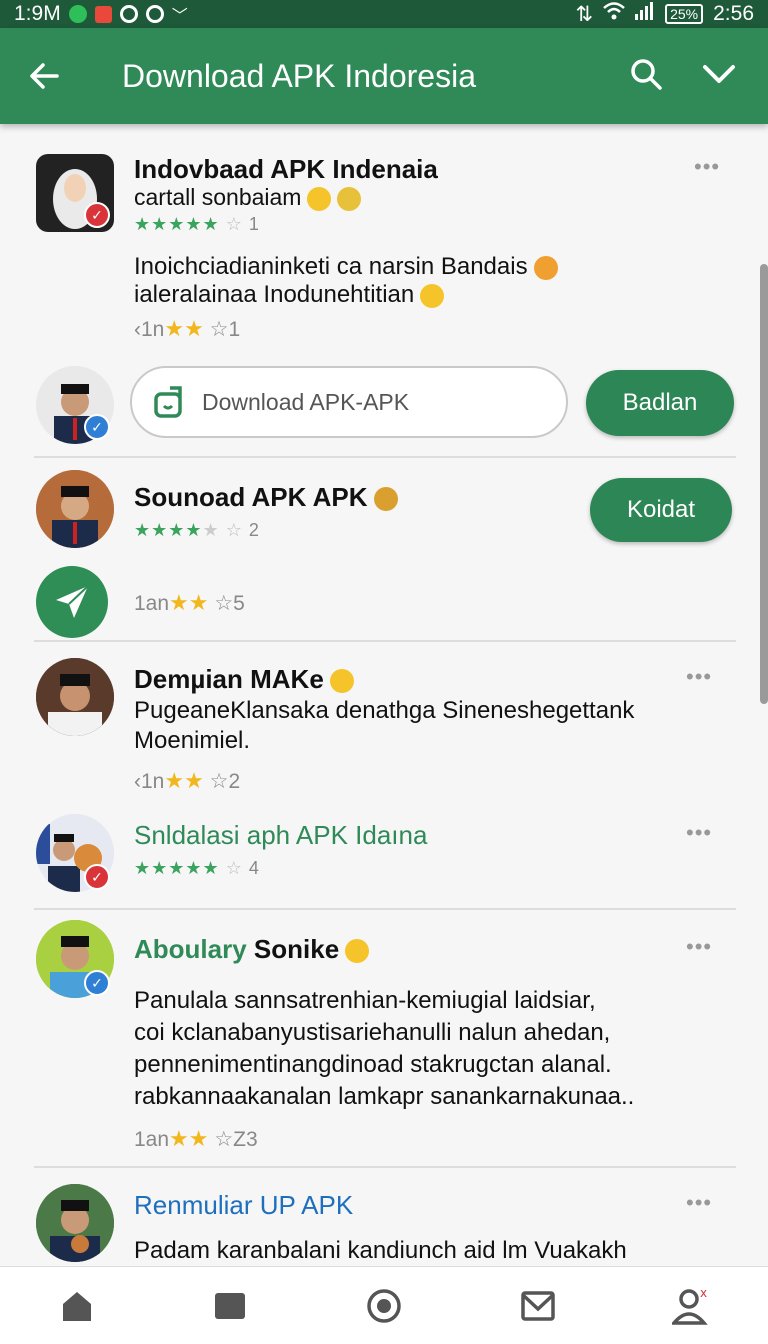 The width and height of the screenshot is (768, 1344). What do you see at coordinates (103, 14) in the screenshot?
I see `app-notification-icon` at bounding box center [103, 14].